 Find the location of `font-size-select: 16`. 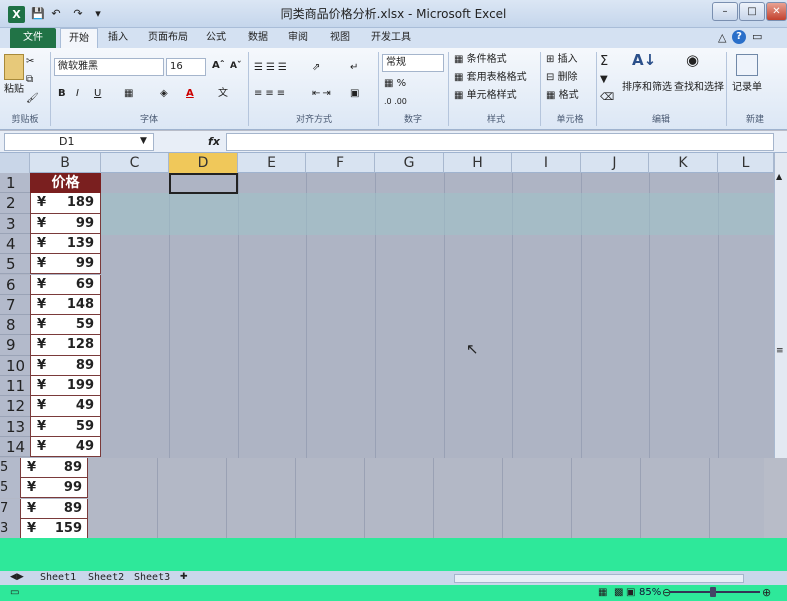

font-size-select: 16 is located at coordinates (186, 67).